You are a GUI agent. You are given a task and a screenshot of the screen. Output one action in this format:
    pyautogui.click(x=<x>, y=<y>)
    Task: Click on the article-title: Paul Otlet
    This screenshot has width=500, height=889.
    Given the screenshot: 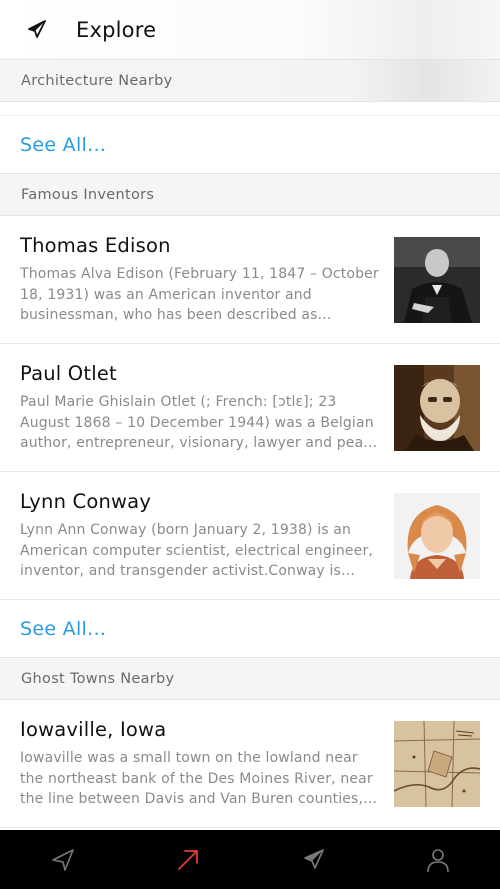 What is the action you would take?
    pyautogui.click(x=68, y=373)
    